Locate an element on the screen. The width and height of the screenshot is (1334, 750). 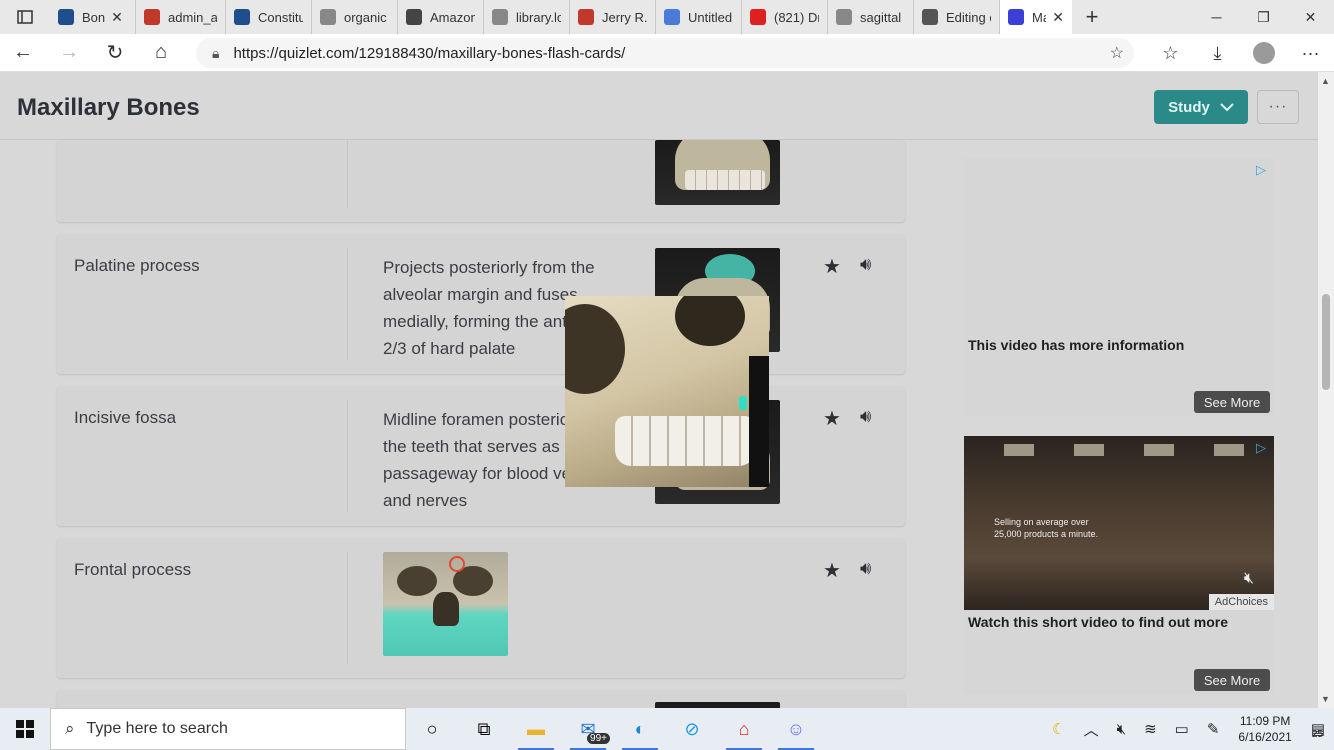
card-row: Frontal process ★ 🔊︎ is located at coordinates (481, 608).